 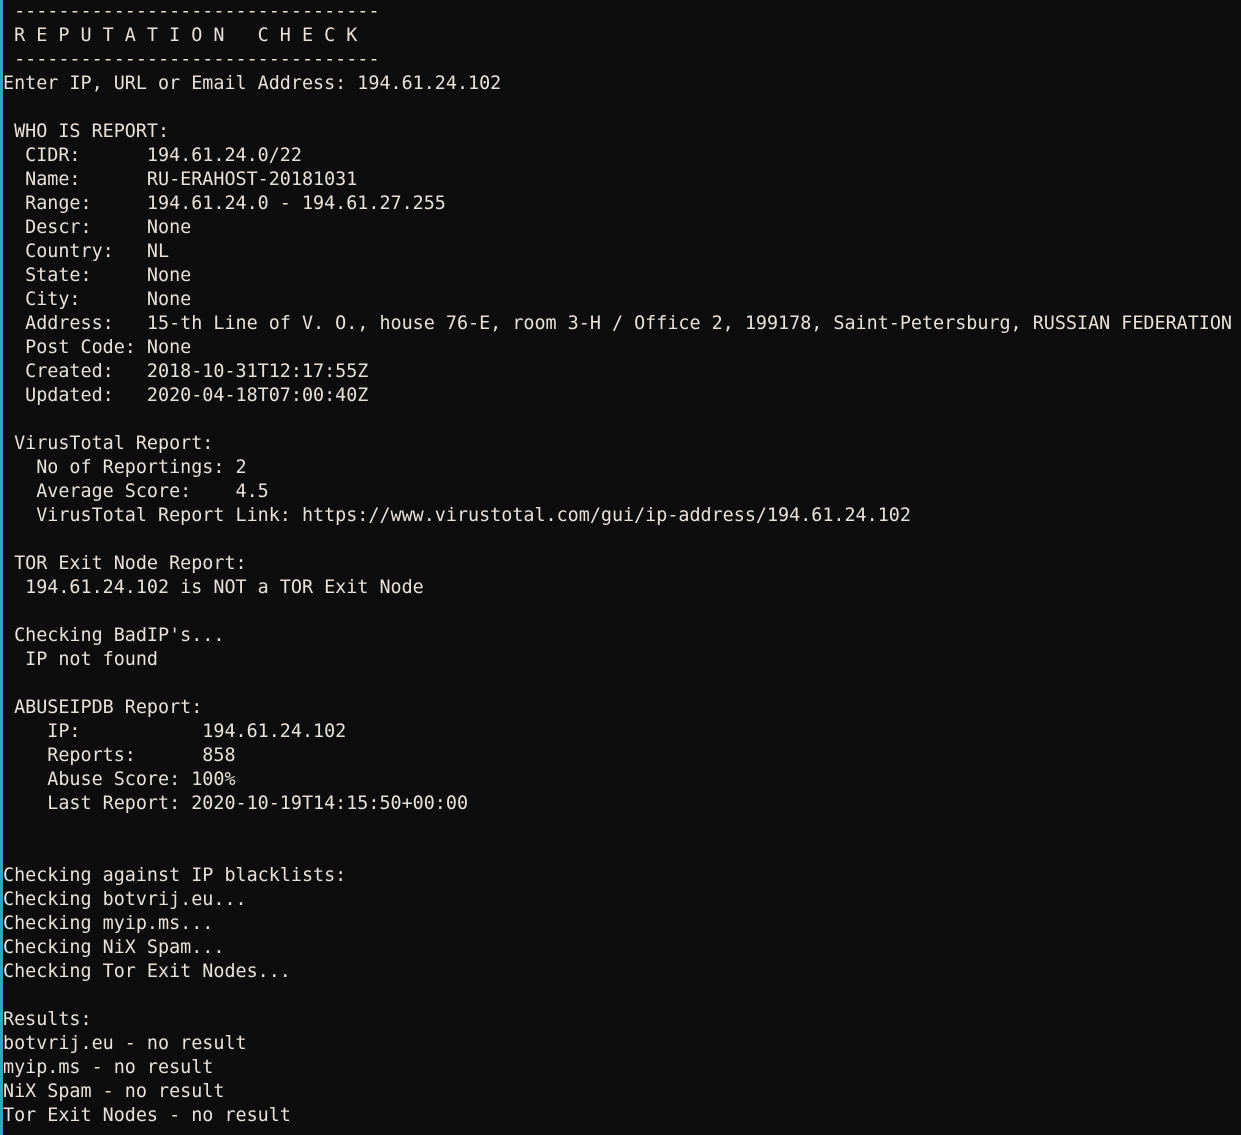 What do you see at coordinates (119, 755) in the screenshot?
I see `console-line: Reports: 858` at bounding box center [119, 755].